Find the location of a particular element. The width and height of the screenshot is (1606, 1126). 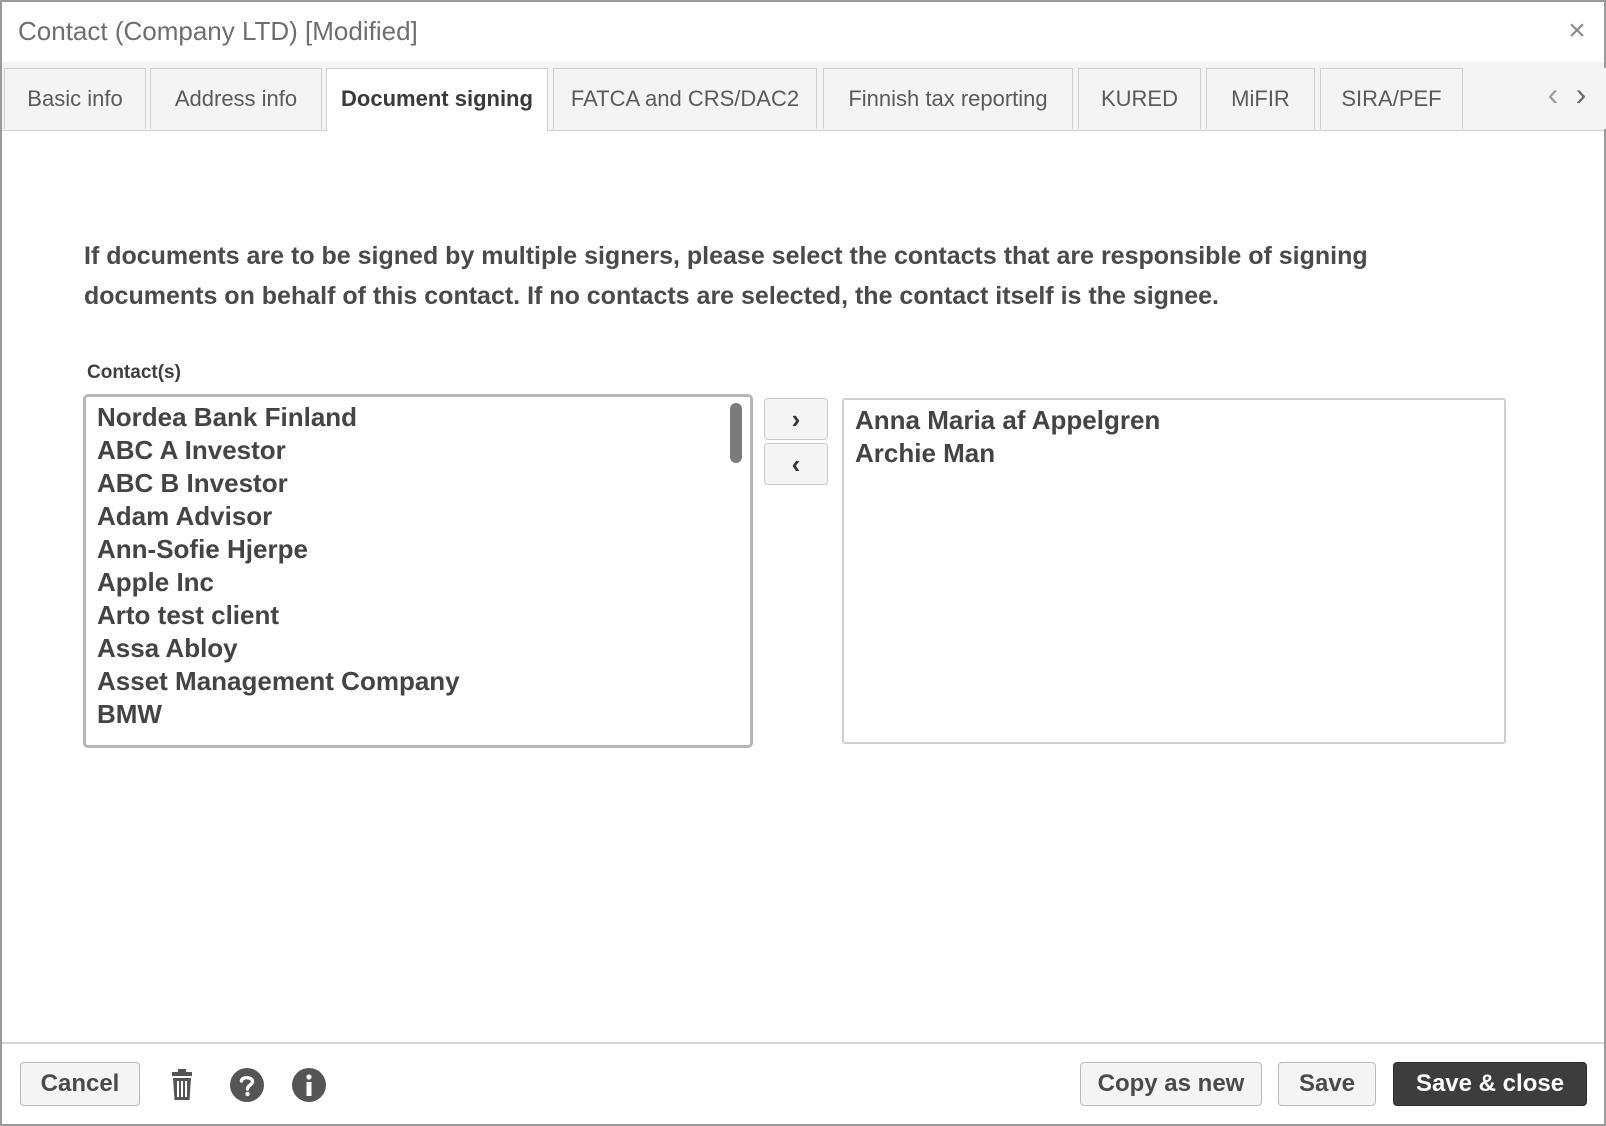

tab-finnish-tax-reporting: Finnish tax reporting is located at coordinates (948, 98).